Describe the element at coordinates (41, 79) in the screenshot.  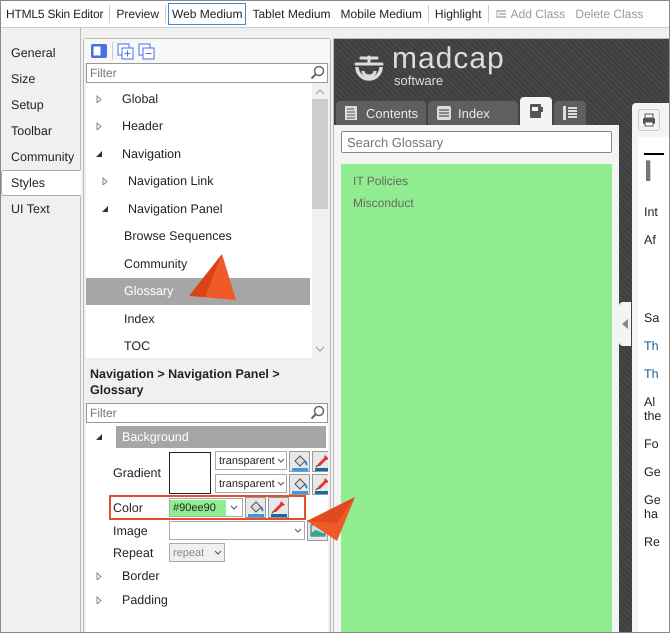
I see `side-tab: Size` at that location.